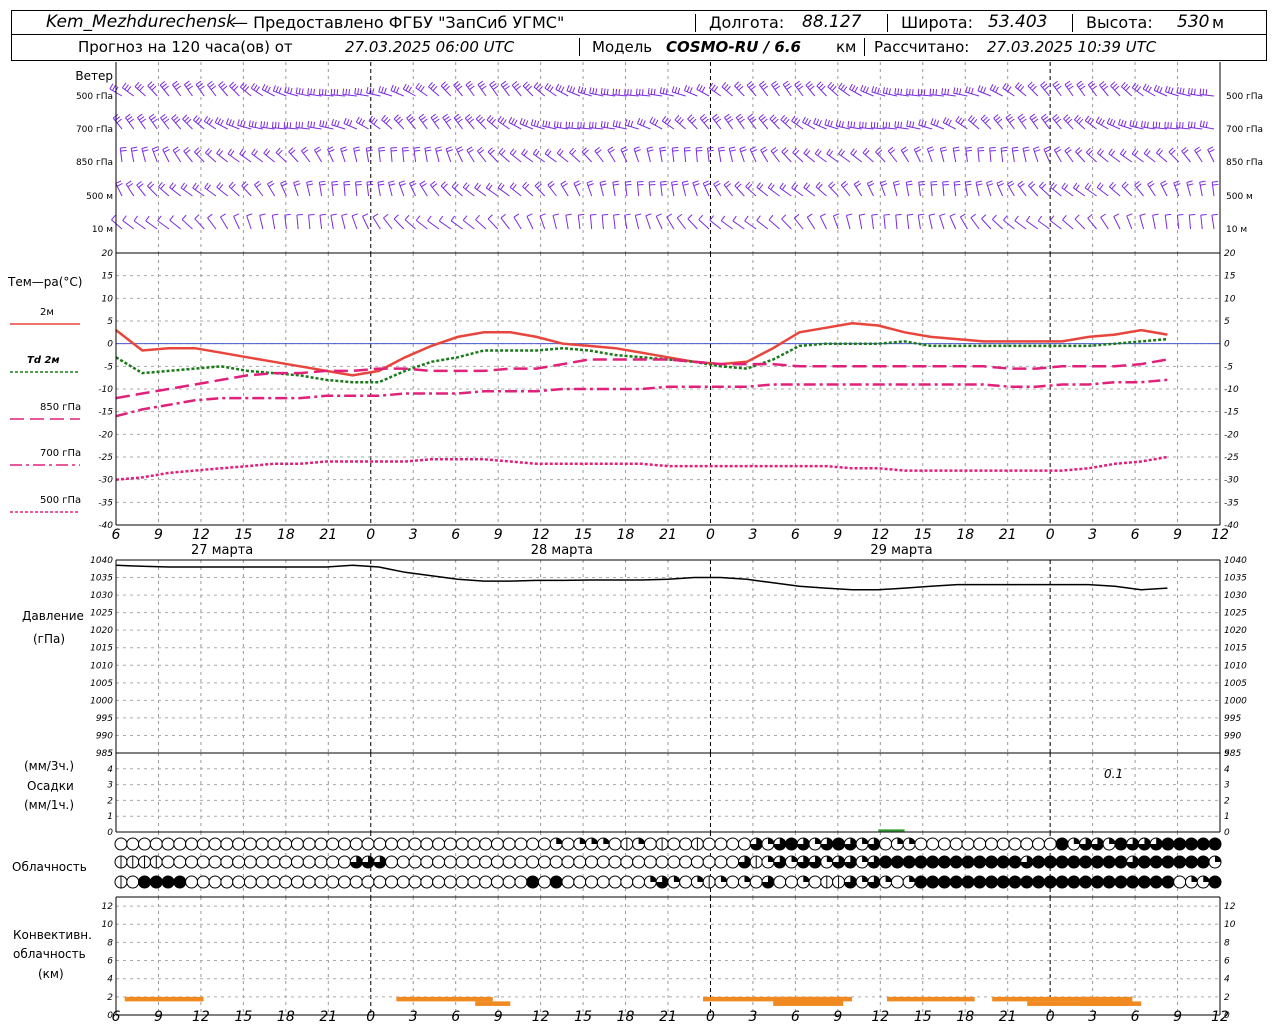 This screenshot has height=1024, width=1280. I want to click on y-tick-label: 6, so click(1227, 962).